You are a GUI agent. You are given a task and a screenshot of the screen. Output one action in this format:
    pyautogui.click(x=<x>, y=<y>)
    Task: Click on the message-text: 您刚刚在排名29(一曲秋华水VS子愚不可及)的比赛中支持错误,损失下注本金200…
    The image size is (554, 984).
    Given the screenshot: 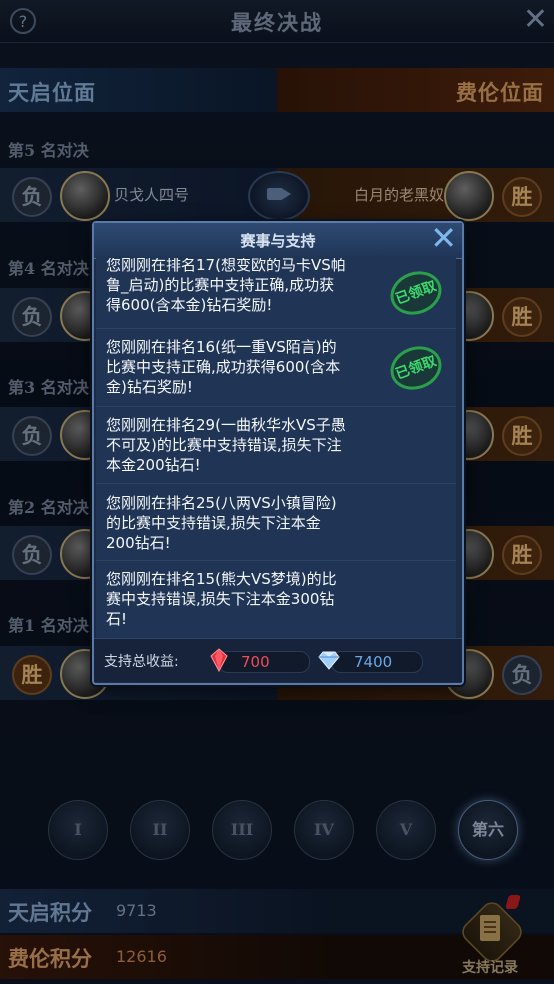 What is the action you would take?
    pyautogui.click(x=226, y=445)
    